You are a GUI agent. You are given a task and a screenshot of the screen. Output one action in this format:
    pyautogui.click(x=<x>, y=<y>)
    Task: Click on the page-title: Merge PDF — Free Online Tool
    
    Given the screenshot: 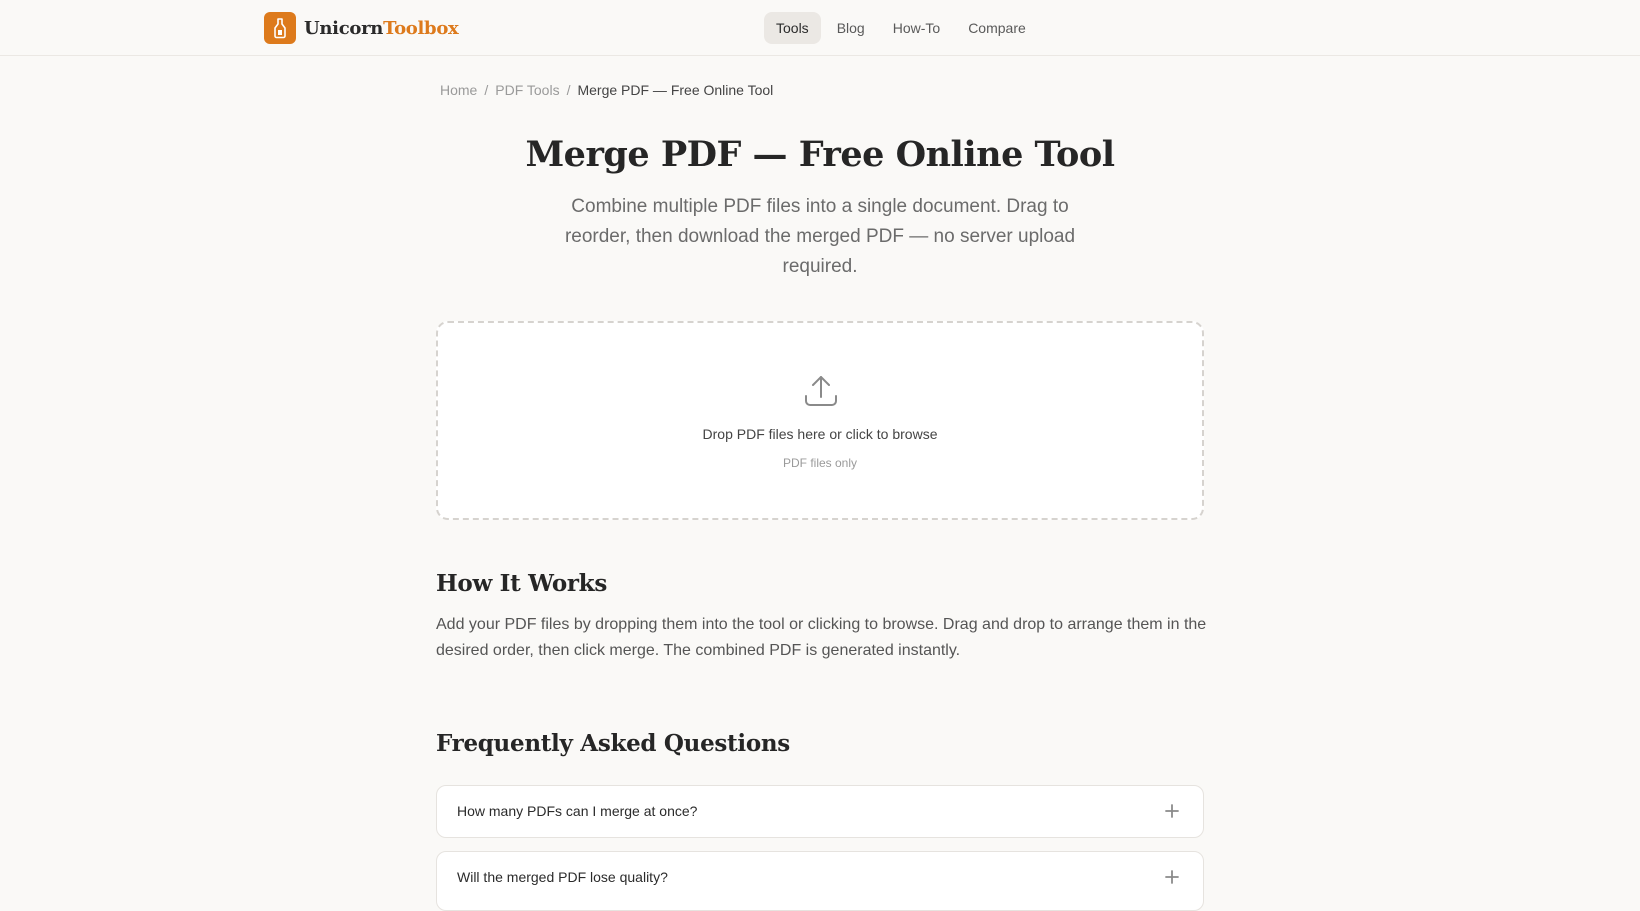 What is the action you would take?
    pyautogui.click(x=820, y=154)
    